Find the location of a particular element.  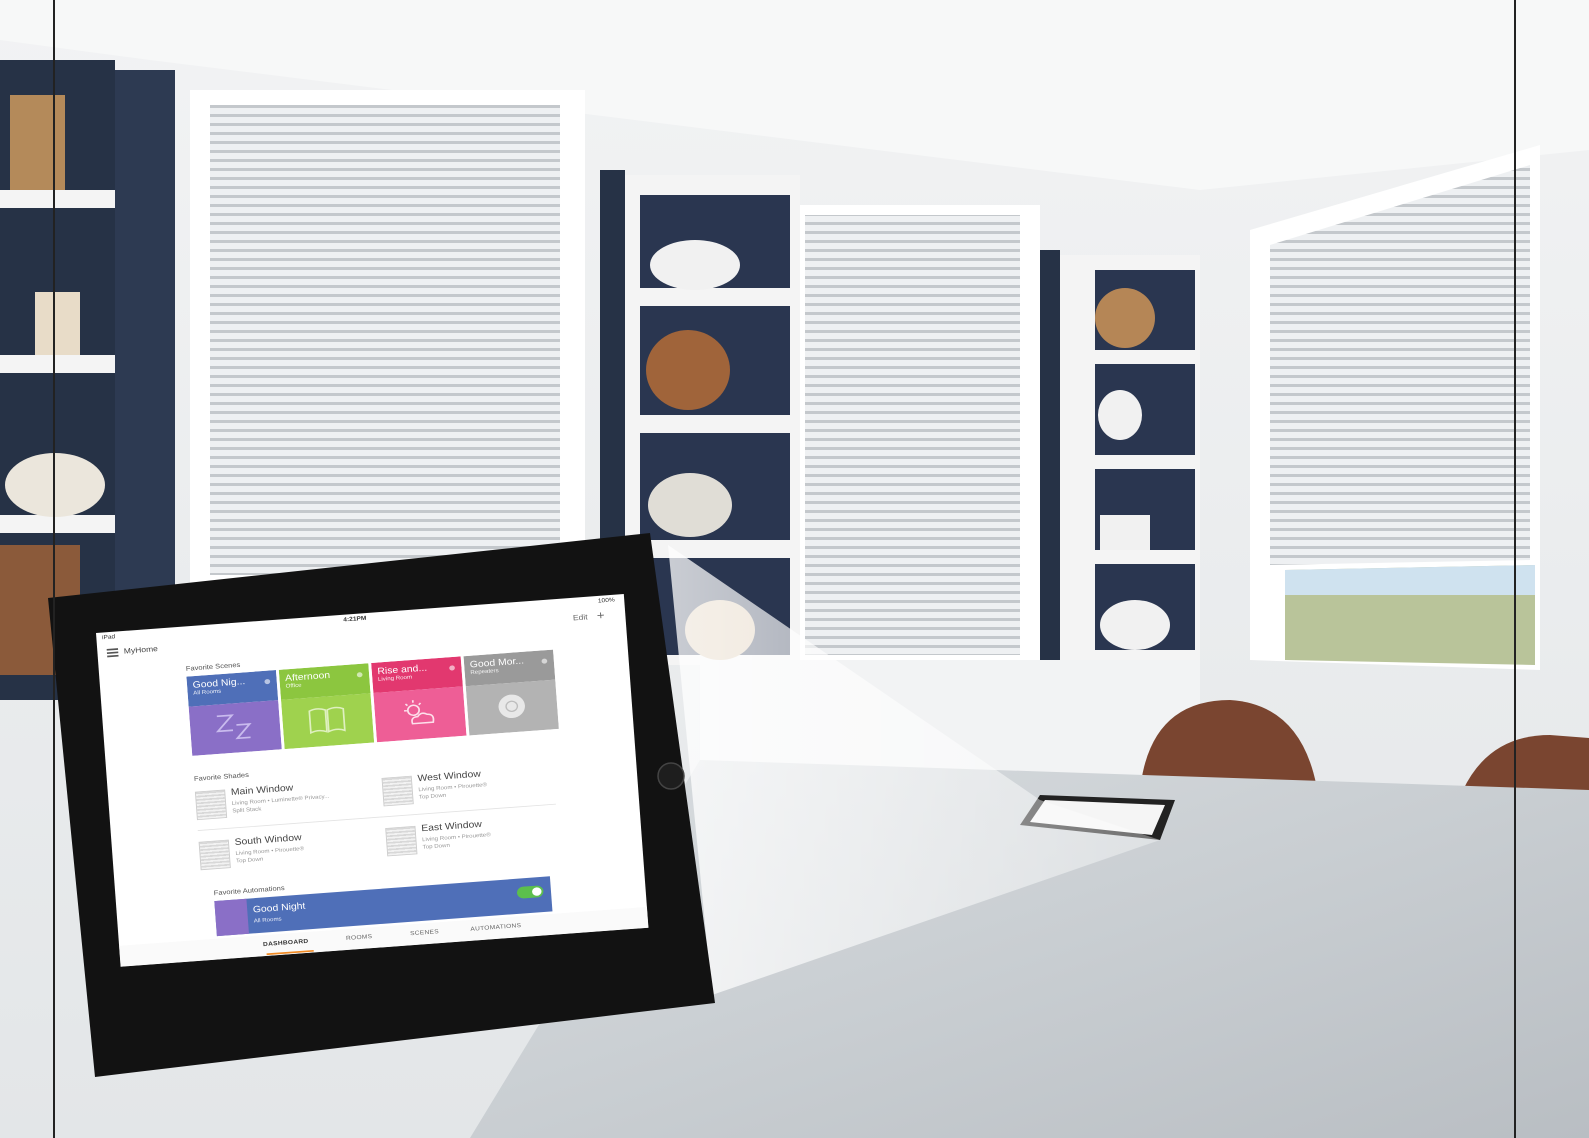

favorite-scenes-title: Favorite Scenes is located at coordinates (213, 666).